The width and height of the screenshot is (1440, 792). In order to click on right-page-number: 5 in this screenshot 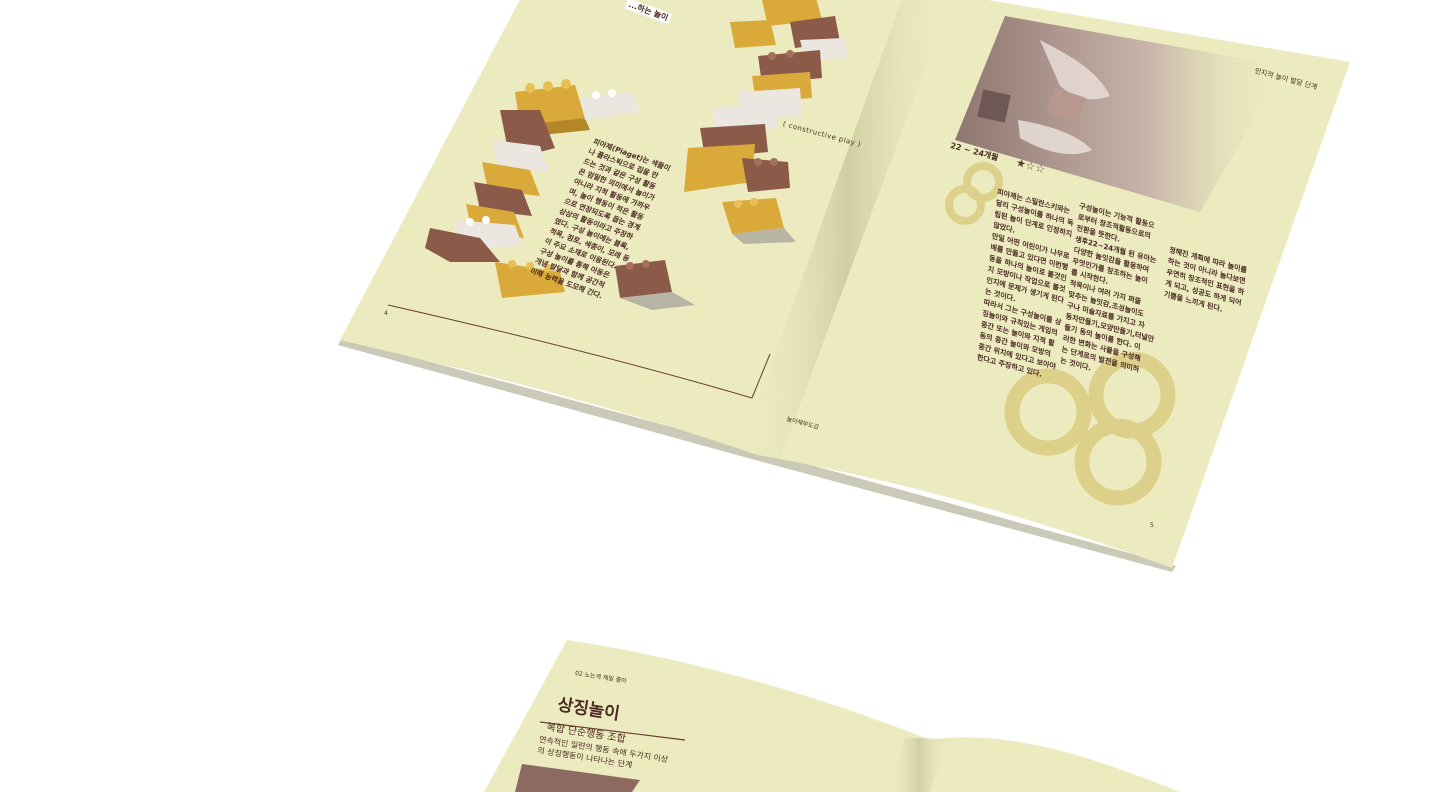, I will do `click(1152, 525)`.